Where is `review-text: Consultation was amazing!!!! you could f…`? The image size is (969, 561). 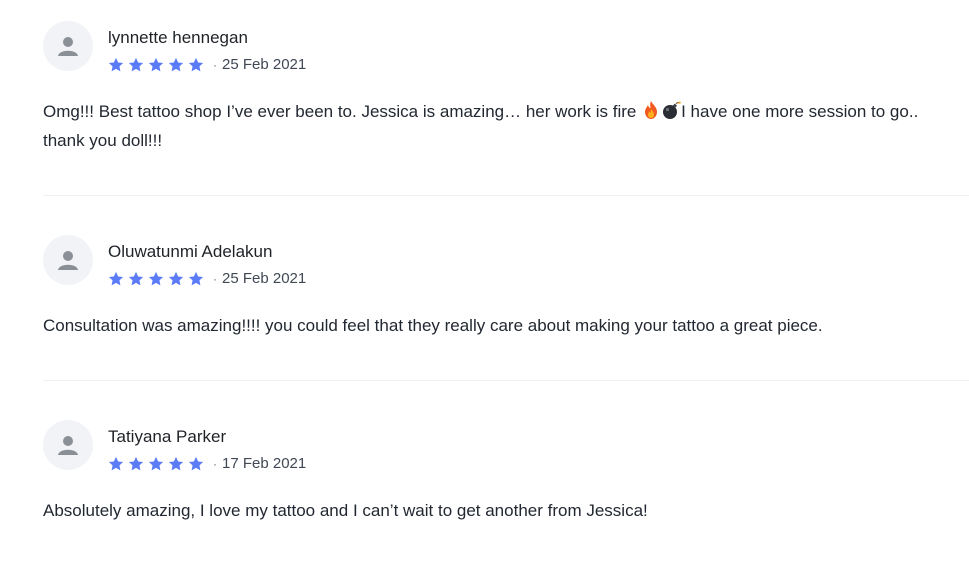
review-text: Consultation was amazing!!!! you could f… is located at coordinates (433, 325).